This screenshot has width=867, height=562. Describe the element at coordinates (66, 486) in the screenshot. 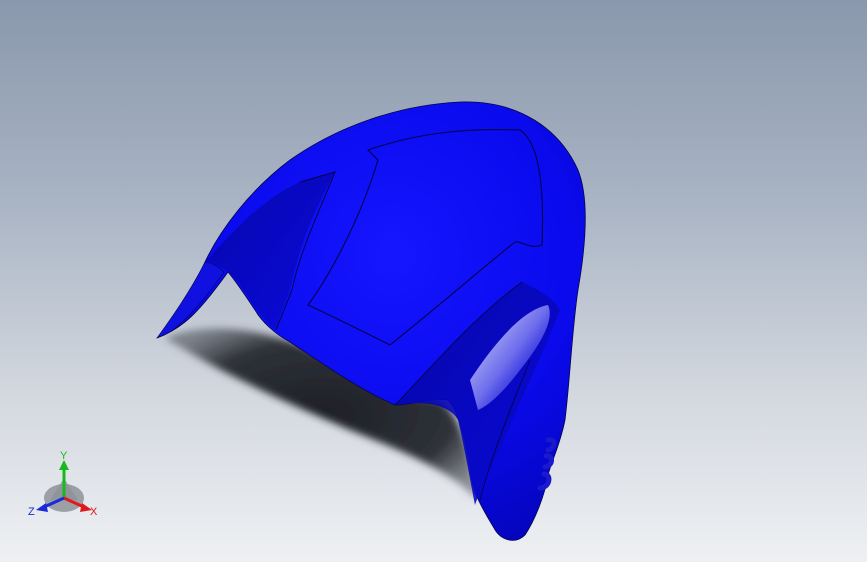

I see `orientation-triad: Y X Z` at that location.